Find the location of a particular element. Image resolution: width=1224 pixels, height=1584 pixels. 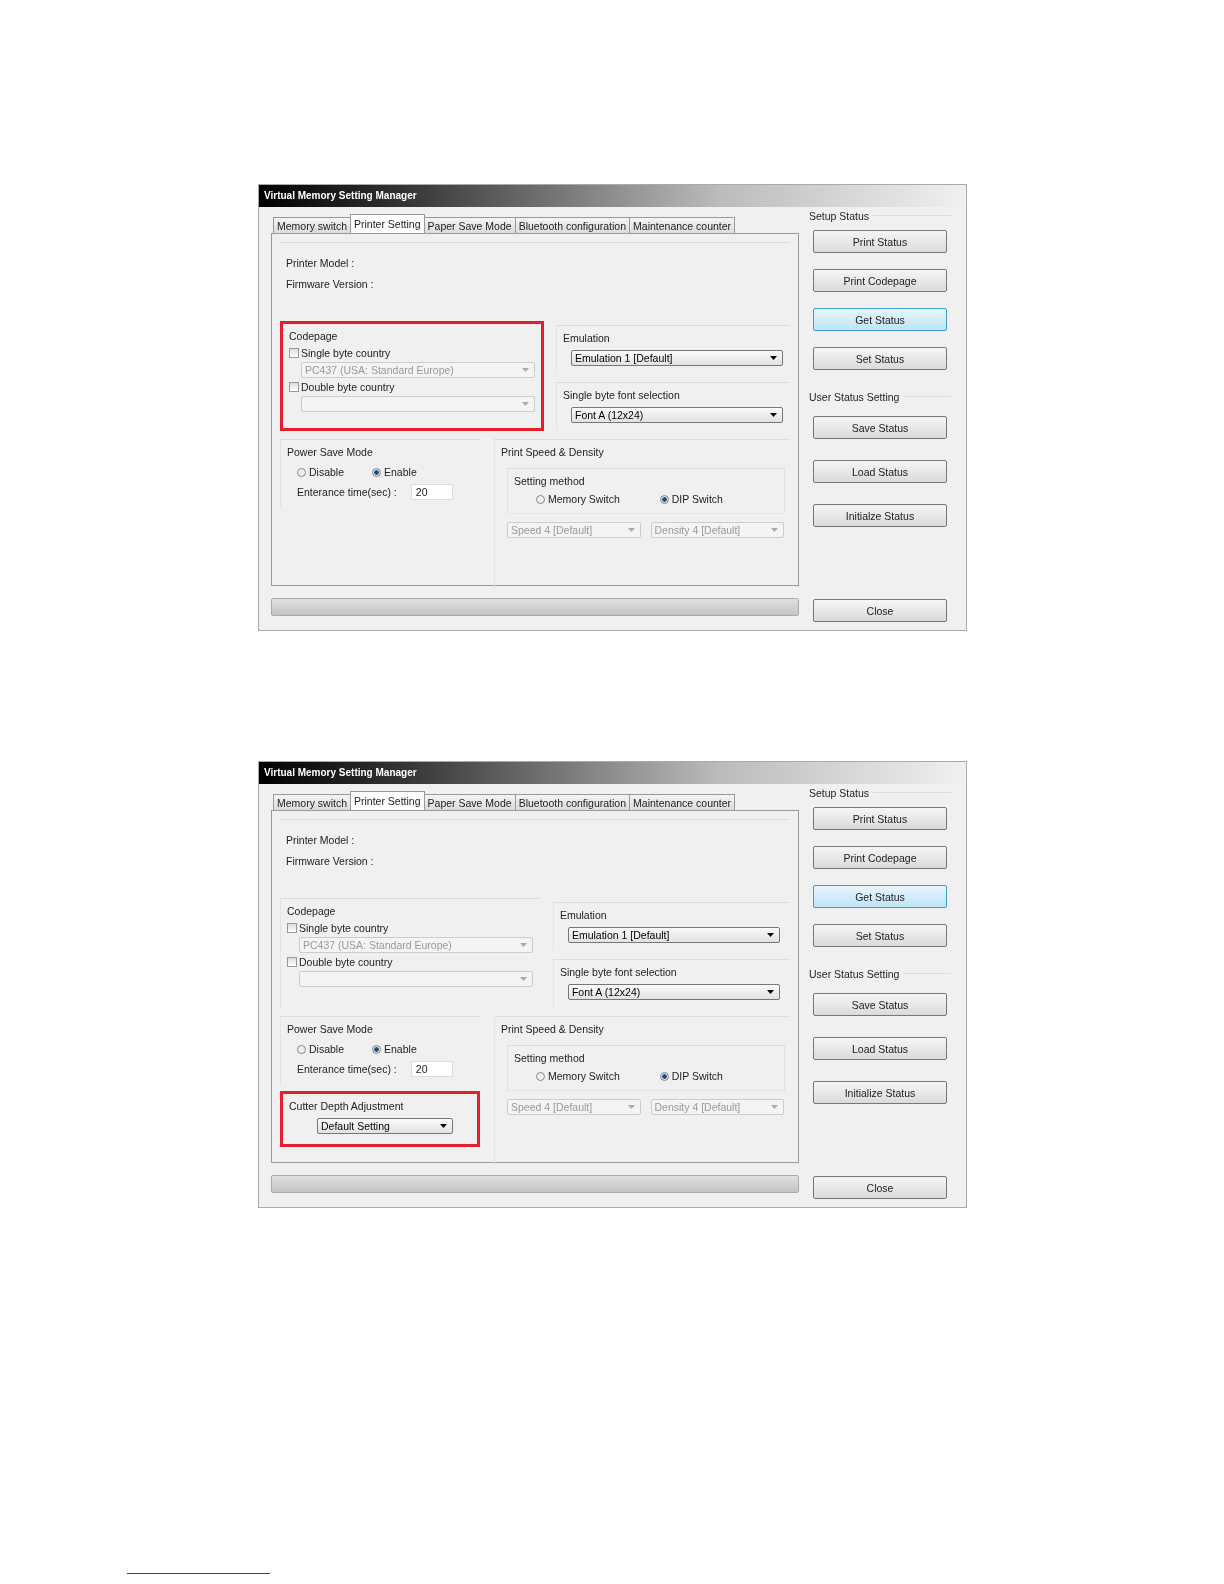

status-button: Initialze Status is located at coordinates (880, 515).